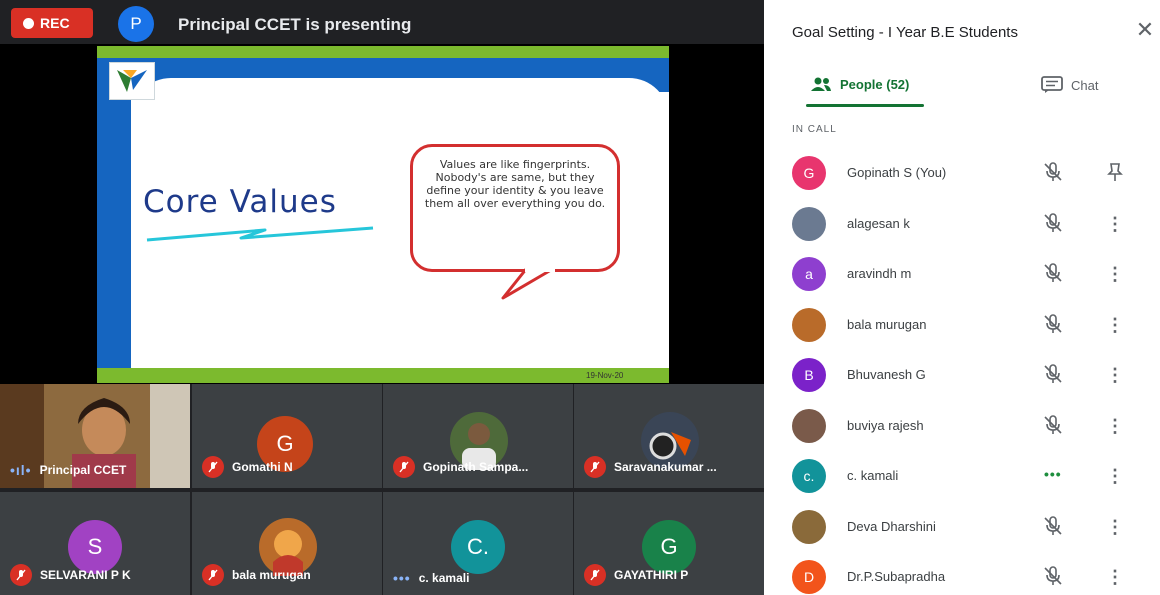 This screenshot has width=1160, height=595. Describe the element at coordinates (136, 24) in the screenshot. I see `presenter-avatar: P` at that location.